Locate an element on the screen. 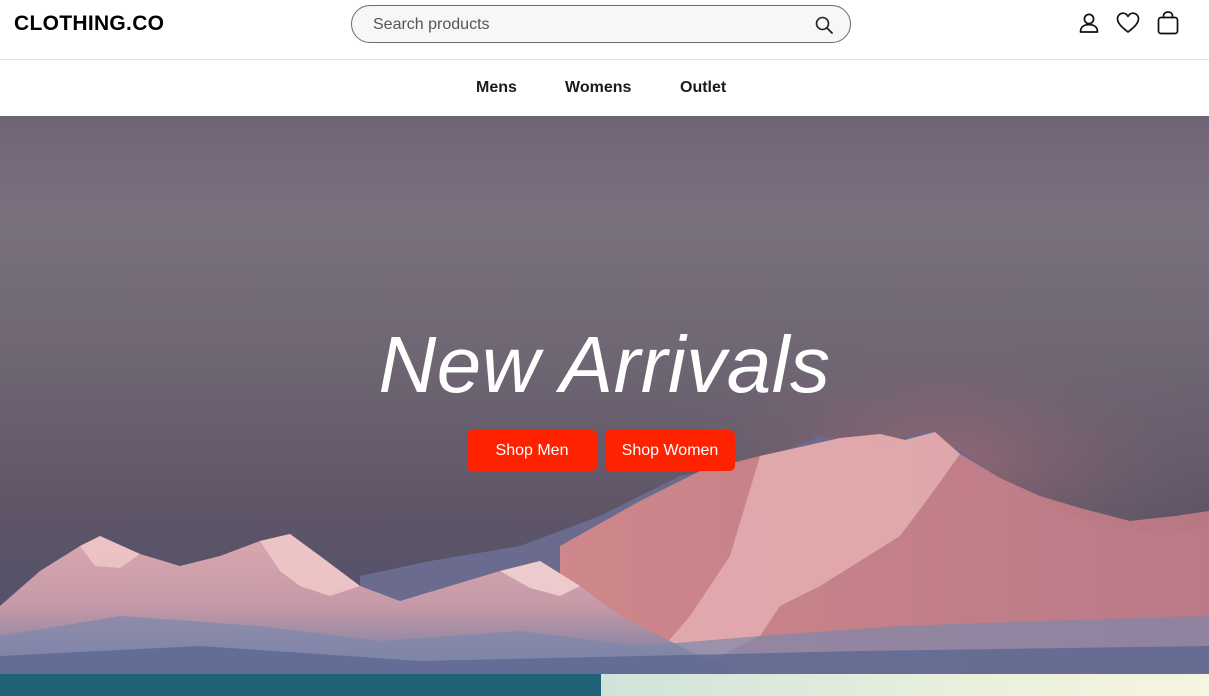 The image size is (1209, 696). promo-tile-right is located at coordinates (905, 685).